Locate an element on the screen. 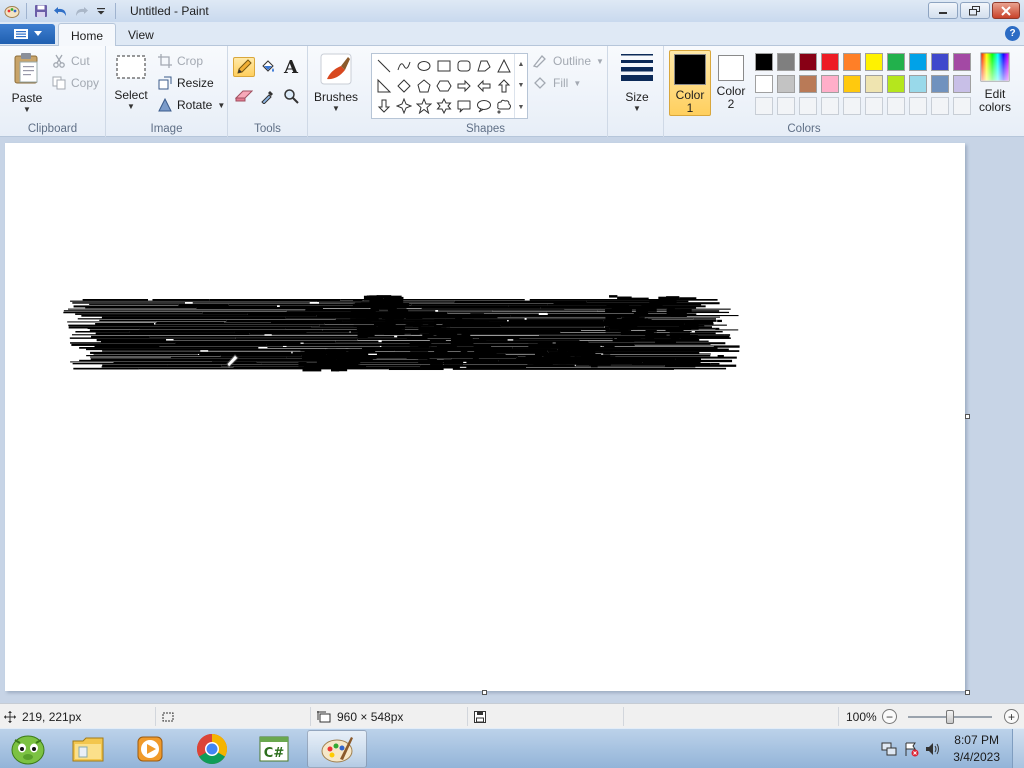 This screenshot has height=768, width=1024. show-desktop-button is located at coordinates (1018, 748).